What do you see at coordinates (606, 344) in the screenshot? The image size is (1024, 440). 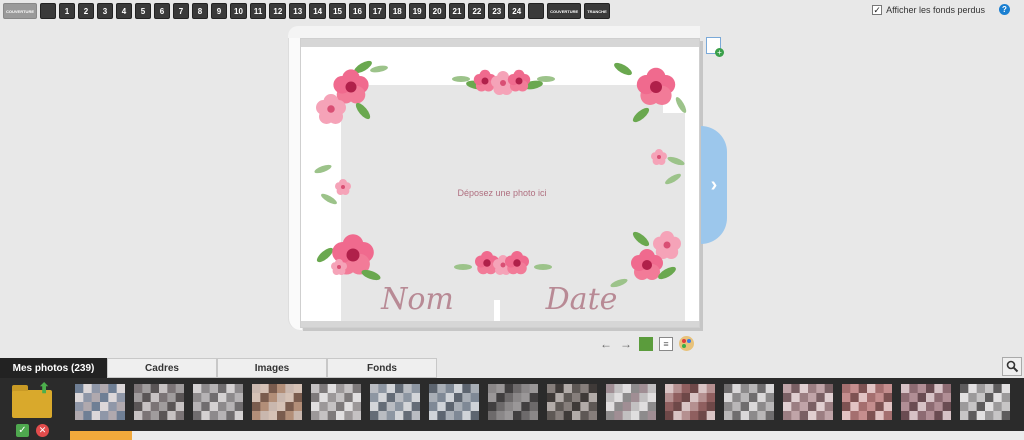 I see `arrow-left-icon: ←` at bounding box center [606, 344].